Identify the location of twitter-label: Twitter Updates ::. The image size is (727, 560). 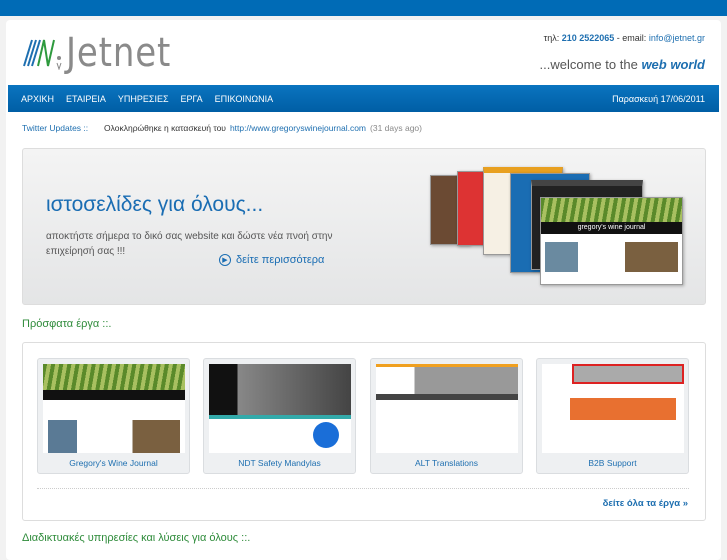
(61, 128).